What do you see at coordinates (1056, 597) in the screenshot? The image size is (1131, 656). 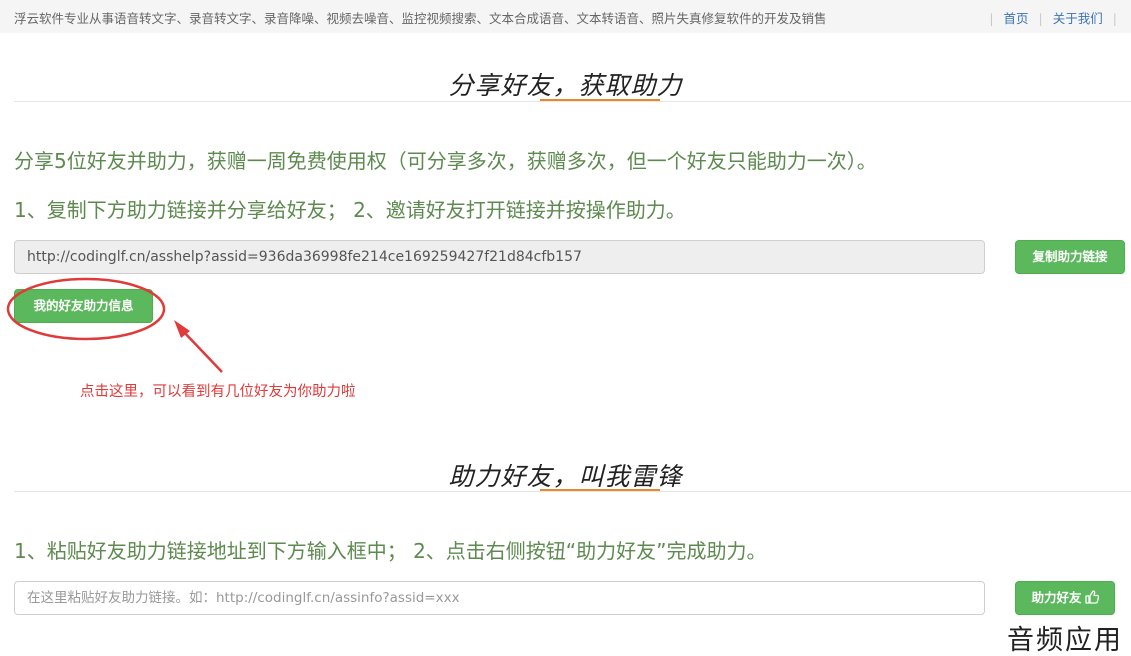 I see `help-friend-button-label: 助力好友` at bounding box center [1056, 597].